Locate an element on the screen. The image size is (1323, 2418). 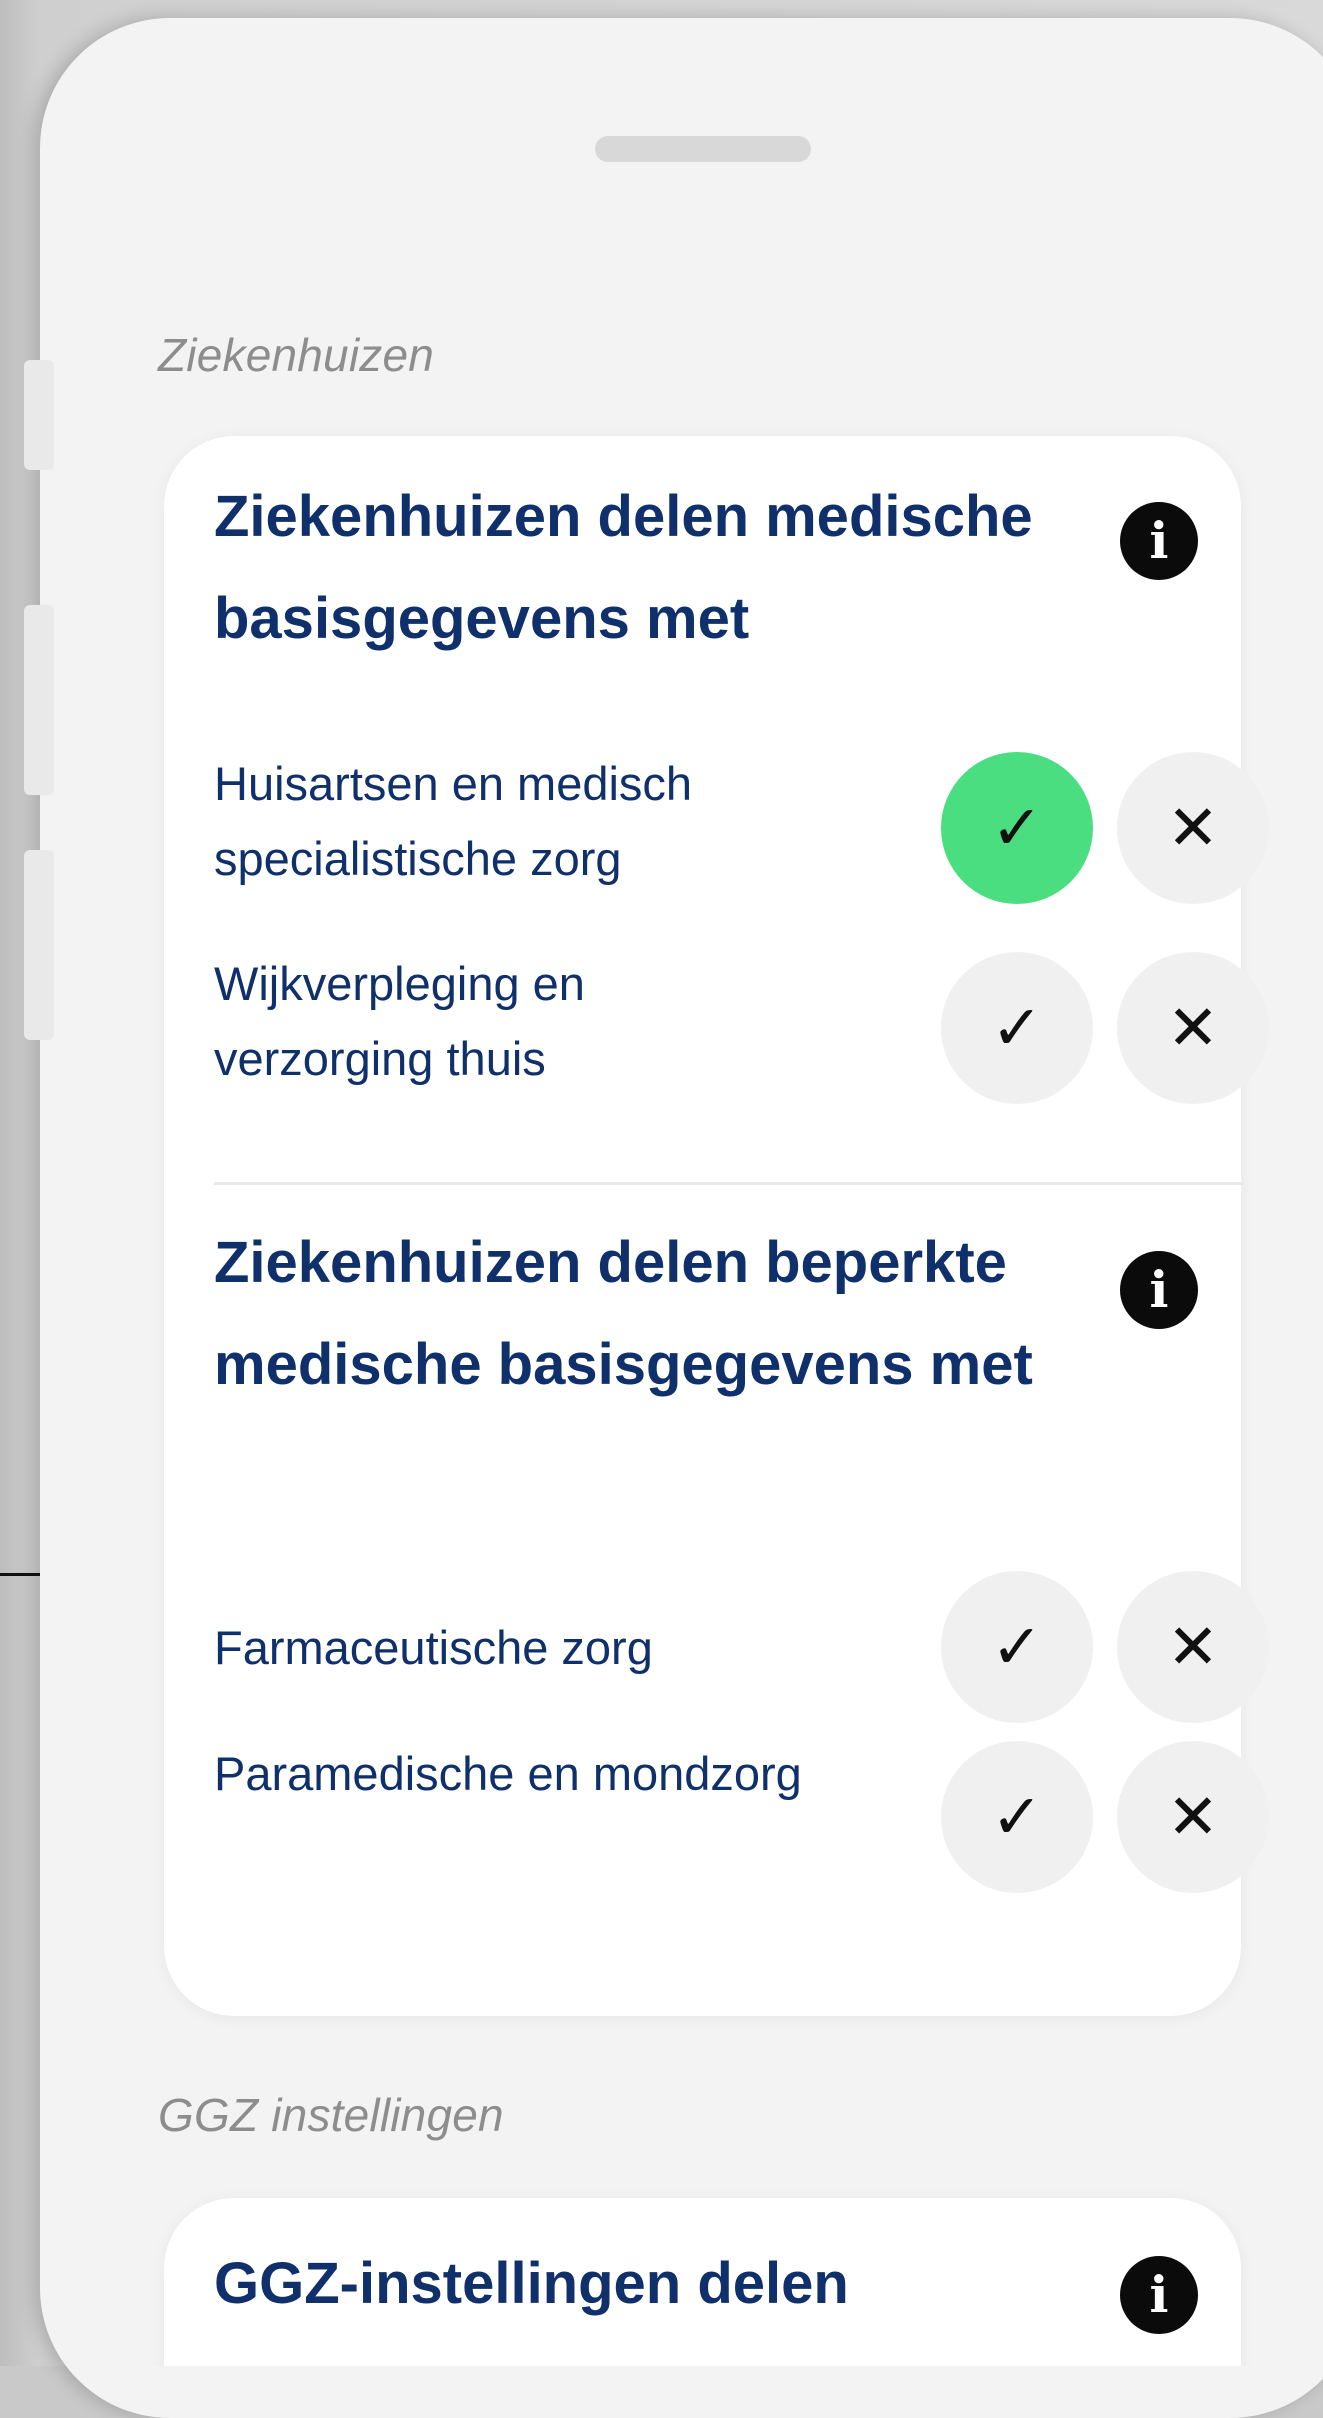
consent-card-ggz: GGZ-instellingen delen i is located at coordinates (702, 2282).